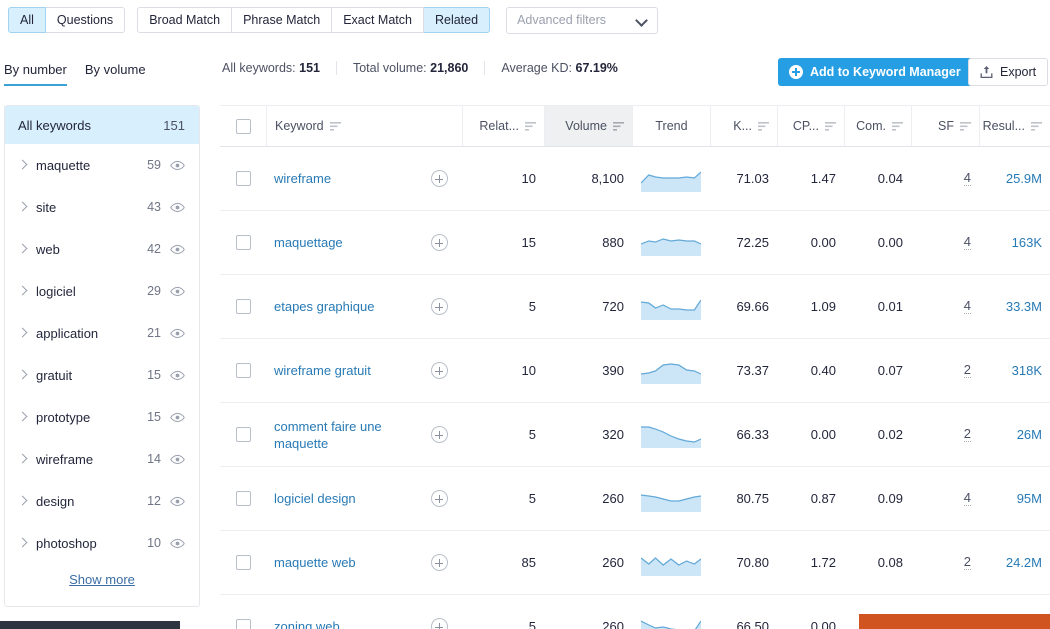  Describe the element at coordinates (1029, 498) in the screenshot. I see `results-link: 95M` at that location.